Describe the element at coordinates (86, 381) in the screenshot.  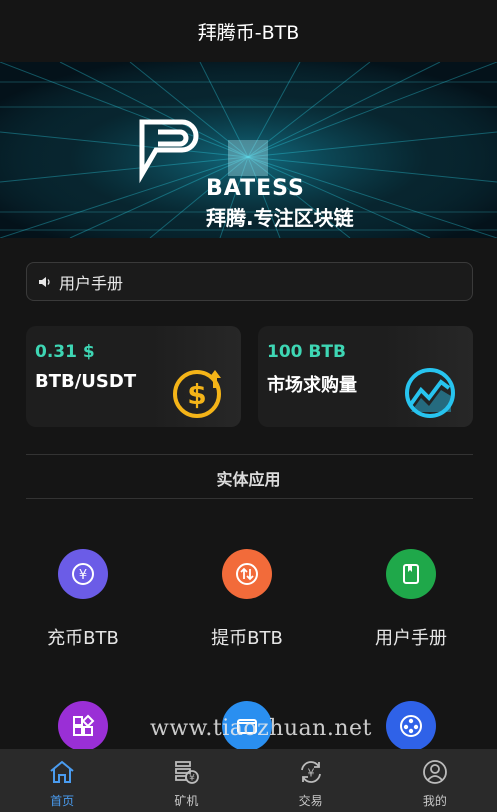
I see `card-label: BTB/USDT` at that location.